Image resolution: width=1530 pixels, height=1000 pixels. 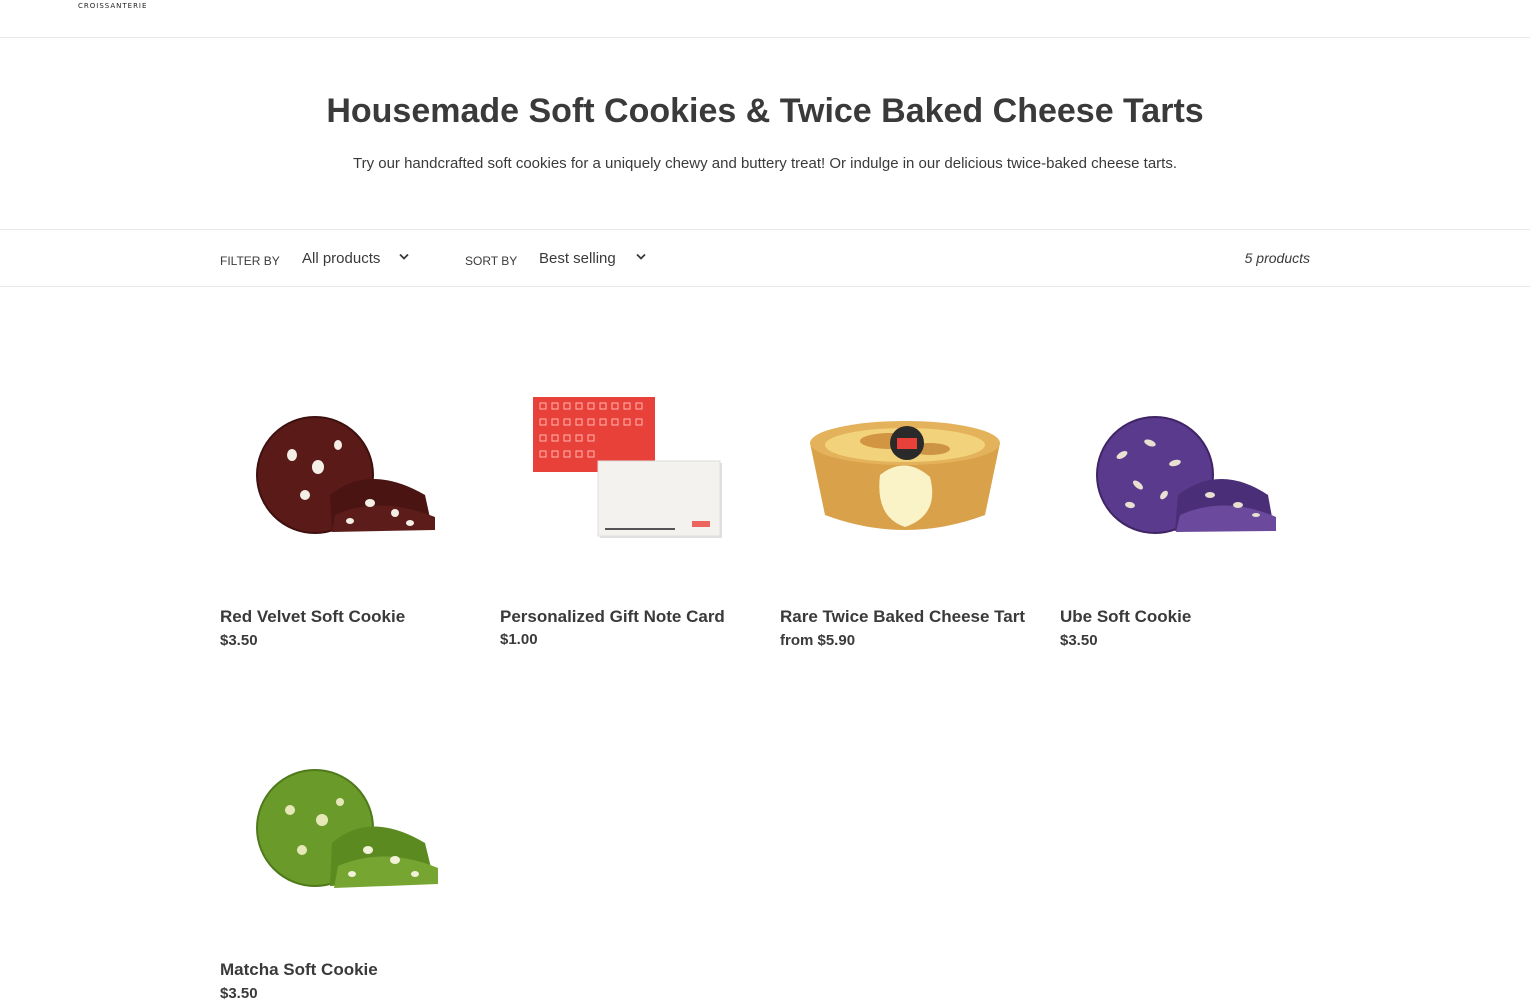 What do you see at coordinates (612, 617) in the screenshot?
I see `product-name: Personalized Gift Note Card` at bounding box center [612, 617].